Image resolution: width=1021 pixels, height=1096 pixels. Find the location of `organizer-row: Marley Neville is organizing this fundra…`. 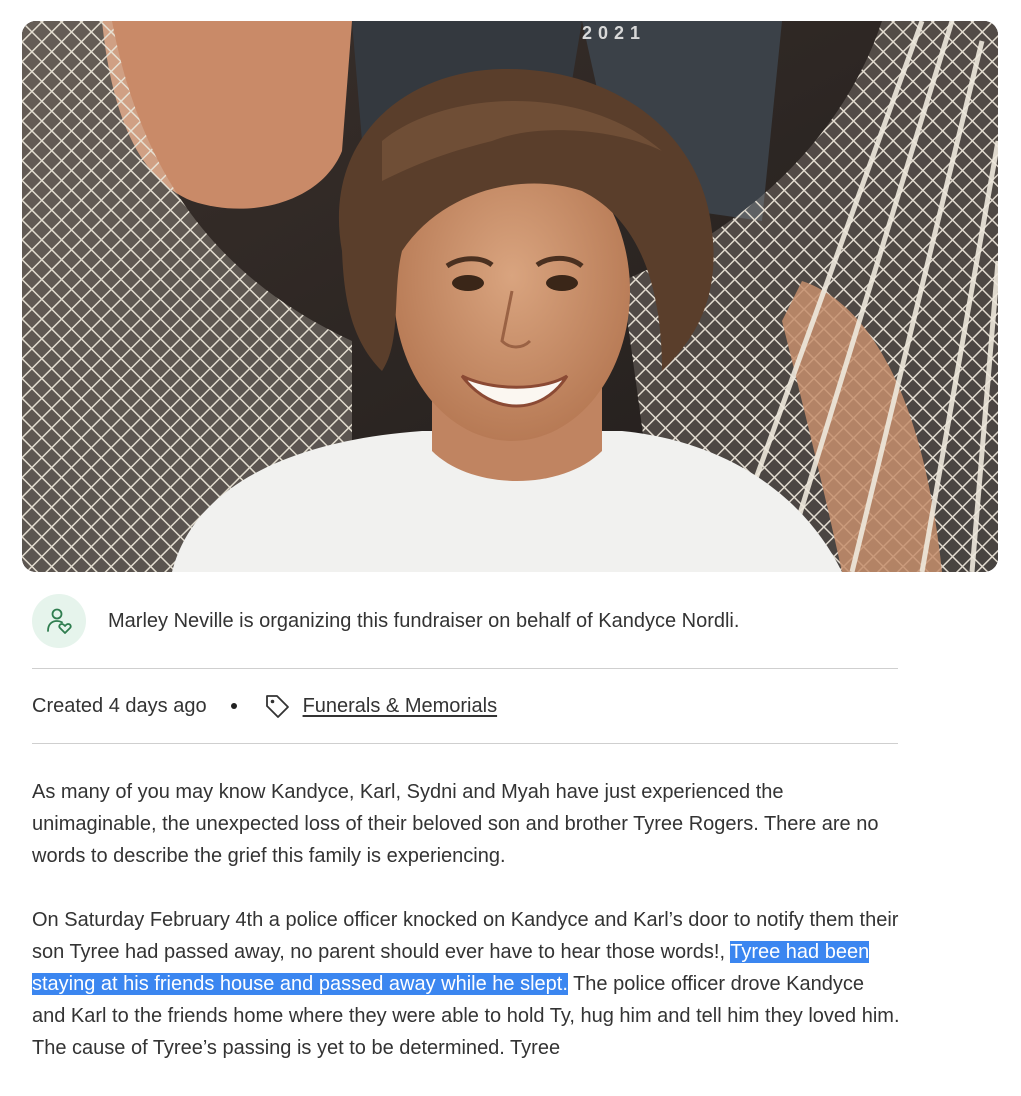

organizer-row: Marley Neville is organizing this fundra… is located at coordinates (465, 621).